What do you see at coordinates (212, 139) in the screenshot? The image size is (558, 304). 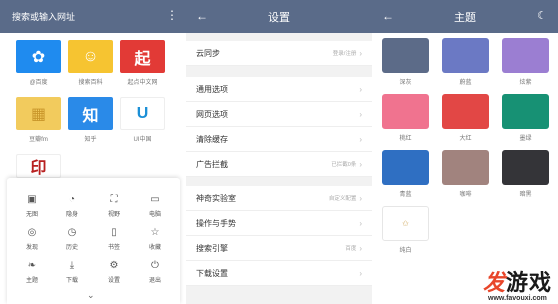 I see `row-label: 清除缓存` at bounding box center [212, 139].